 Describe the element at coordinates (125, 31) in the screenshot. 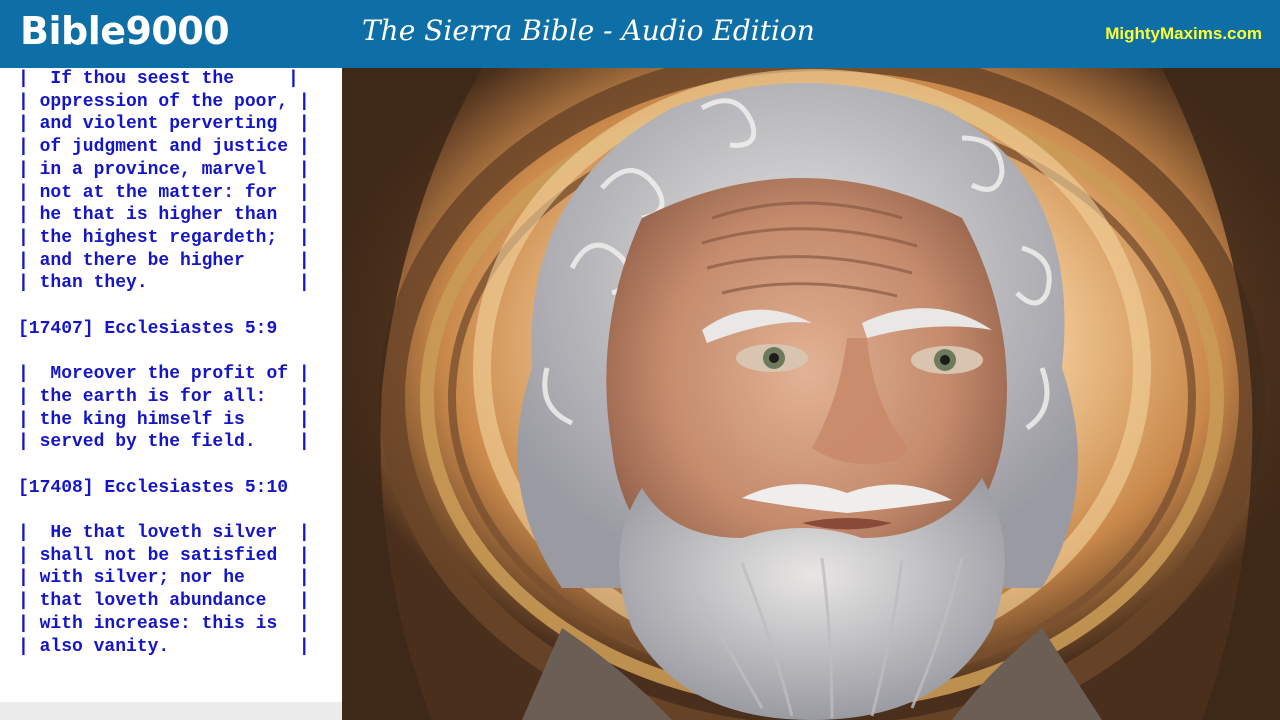

I see `brand-logo: Bible9000` at that location.